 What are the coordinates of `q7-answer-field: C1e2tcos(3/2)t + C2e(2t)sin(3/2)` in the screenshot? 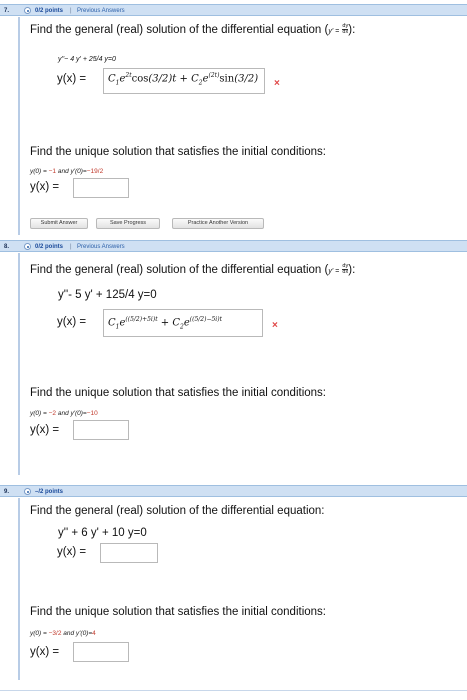 It's located at (184, 81).